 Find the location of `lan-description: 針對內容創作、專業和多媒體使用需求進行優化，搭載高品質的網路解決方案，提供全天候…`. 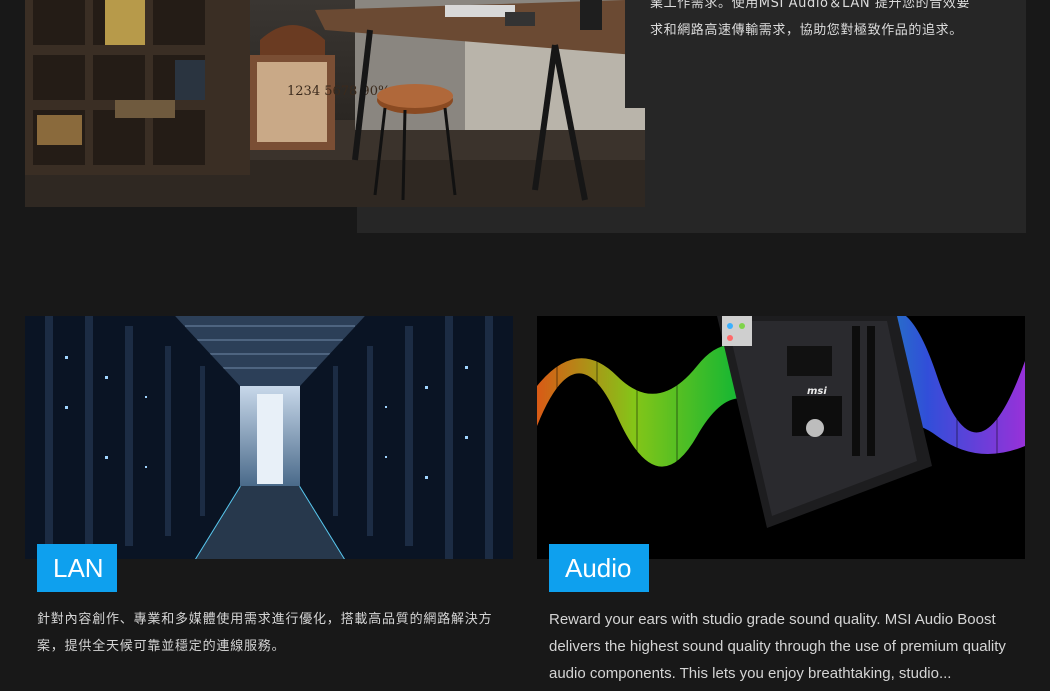

lan-description: 針對內容創作、專業和多媒體使用需求進行優化，搭載高品質的網路解決方案，提供全天候… is located at coordinates (265, 633).